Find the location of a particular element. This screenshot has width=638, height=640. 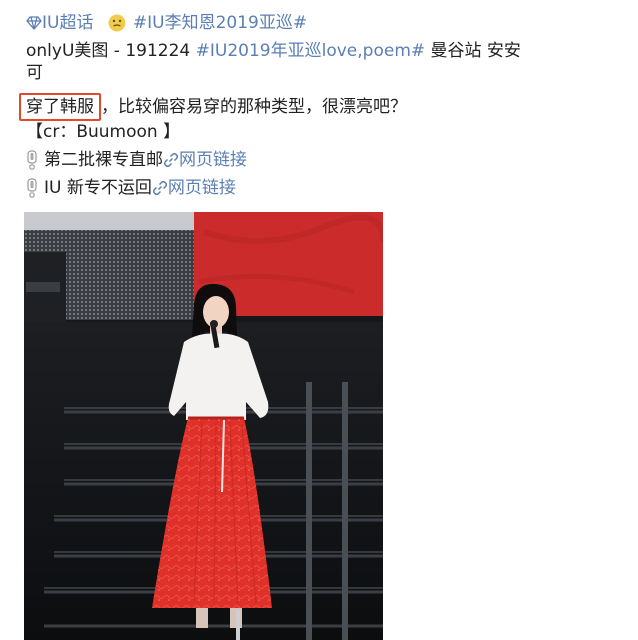

note1-text: 第二批裸专直邮 is located at coordinates (103, 160).